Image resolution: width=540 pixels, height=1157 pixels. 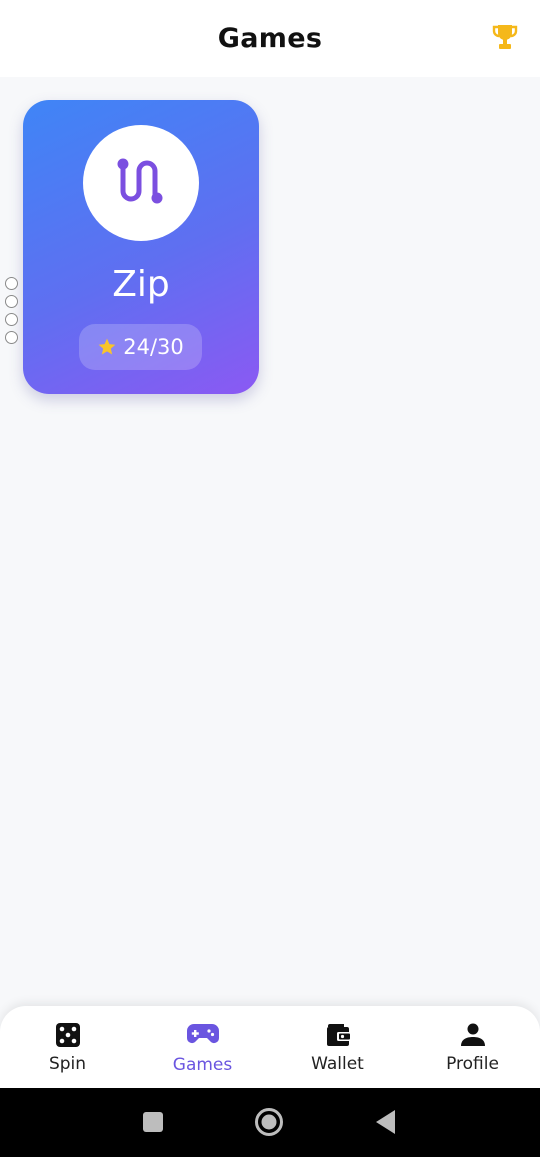 I want to click on dice-icon, so click(x=67, y=1035).